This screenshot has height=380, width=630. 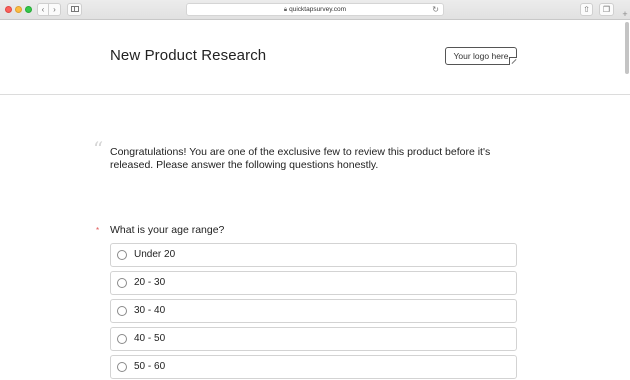 I want to click on quote-icon: “, so click(x=98, y=149).